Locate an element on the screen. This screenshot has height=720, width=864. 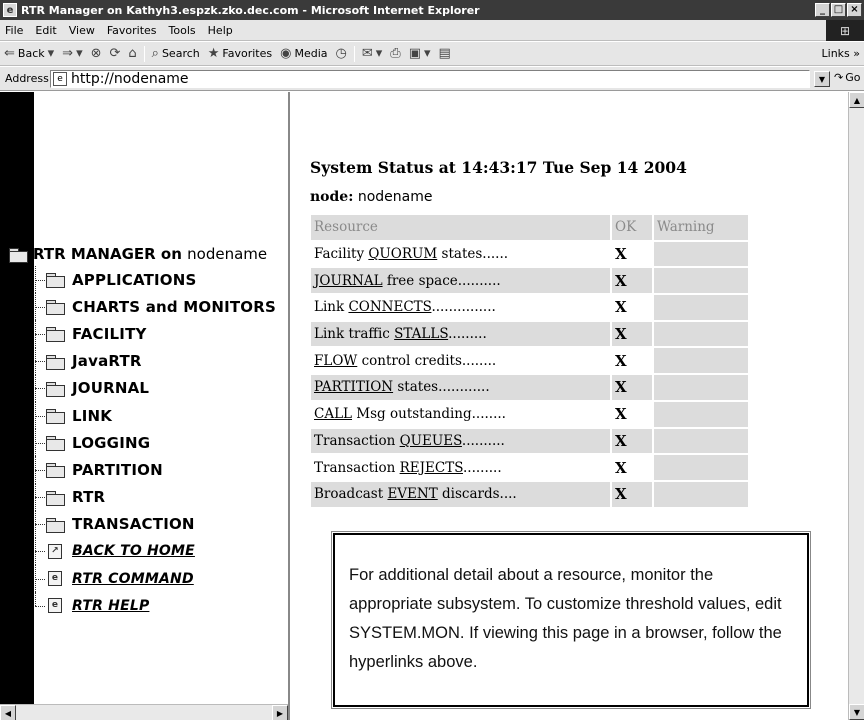
links-toolbar: Links » is located at coordinates (841, 53).